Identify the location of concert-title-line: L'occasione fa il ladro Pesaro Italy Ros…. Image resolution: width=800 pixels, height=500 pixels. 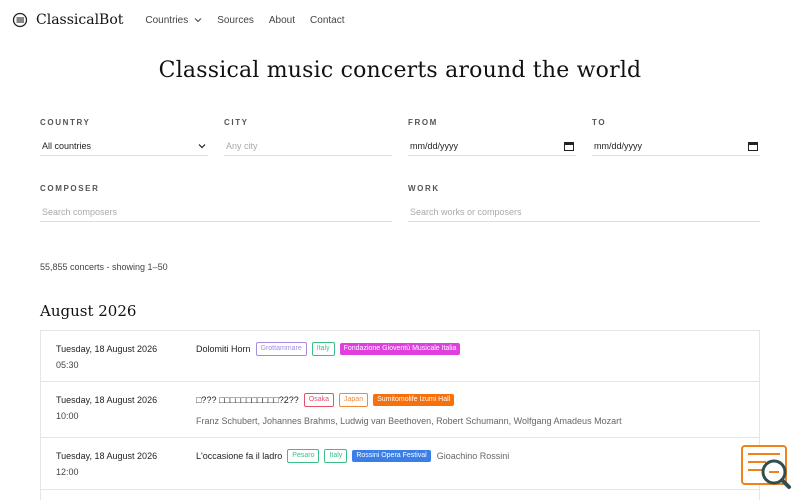
(352, 456).